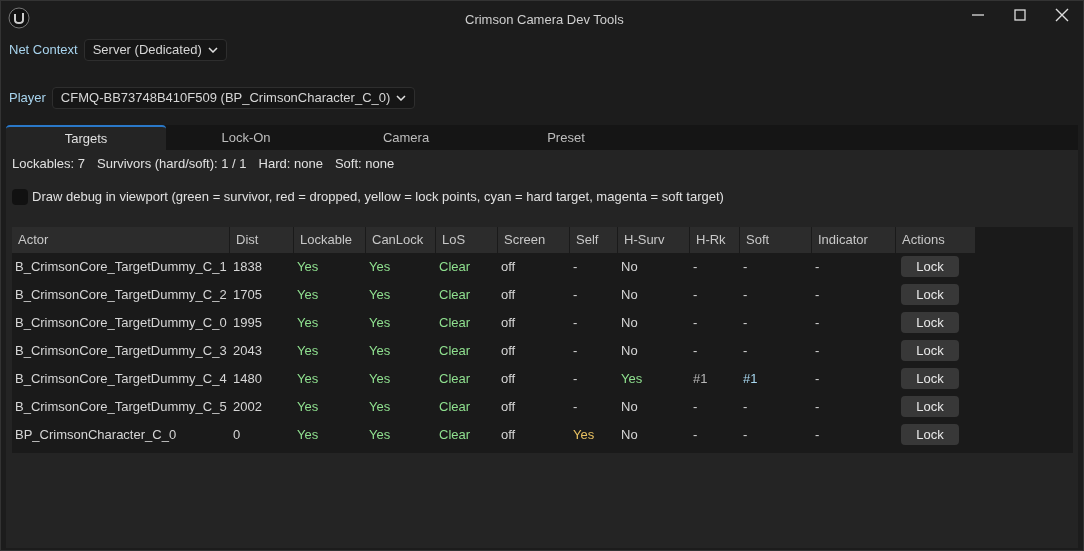 The width and height of the screenshot is (1084, 551). Describe the element at coordinates (936, 239) in the screenshot. I see `column-header: Actions` at that location.